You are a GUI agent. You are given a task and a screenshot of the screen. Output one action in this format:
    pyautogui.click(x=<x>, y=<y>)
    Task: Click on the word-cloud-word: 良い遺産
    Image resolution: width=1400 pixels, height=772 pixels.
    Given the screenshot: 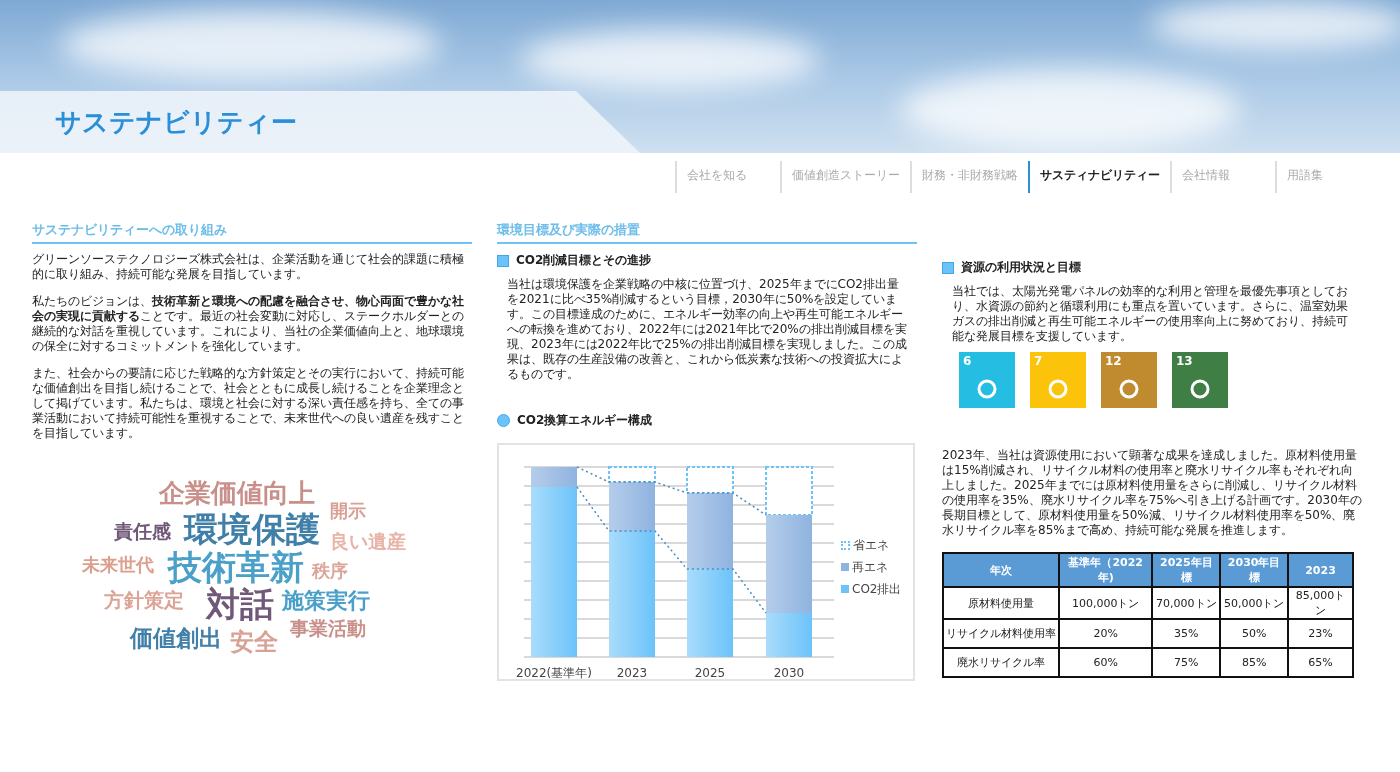 What is the action you would take?
    pyautogui.click(x=368, y=541)
    